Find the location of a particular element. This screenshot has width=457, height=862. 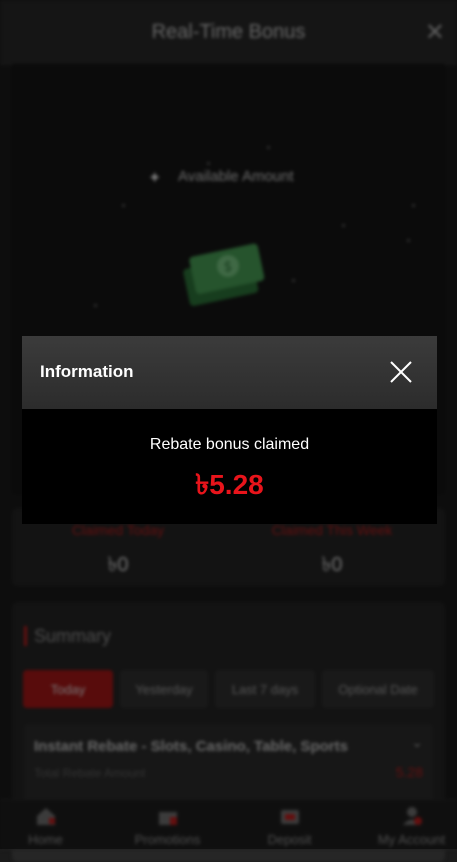

dialog-title: Information is located at coordinates (87, 371).